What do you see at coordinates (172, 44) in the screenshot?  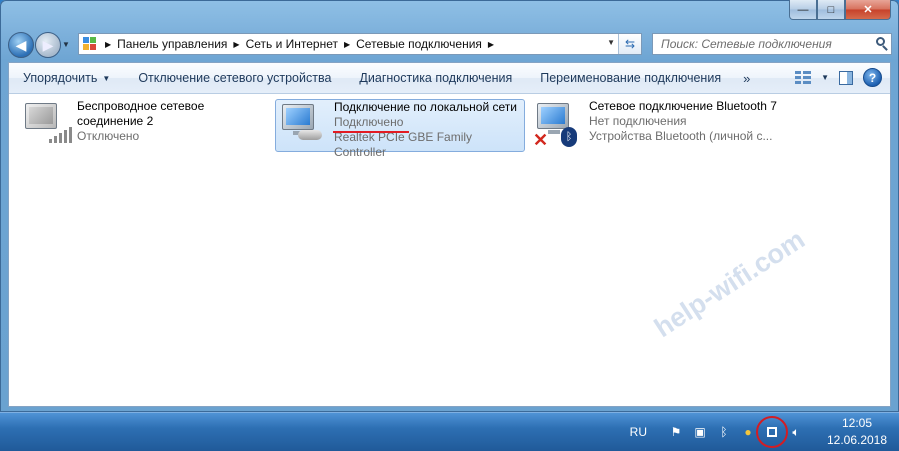 I see `breadcrumb-control-panel: Панель управления` at bounding box center [172, 44].